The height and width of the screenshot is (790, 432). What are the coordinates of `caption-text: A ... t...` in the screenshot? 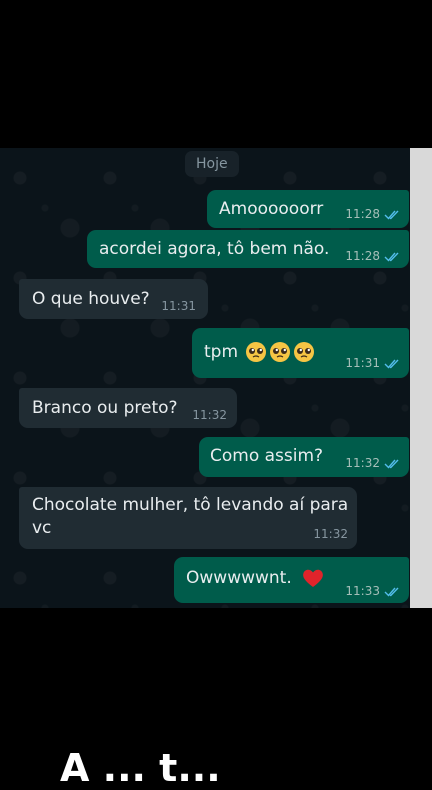 It's located at (140, 768).